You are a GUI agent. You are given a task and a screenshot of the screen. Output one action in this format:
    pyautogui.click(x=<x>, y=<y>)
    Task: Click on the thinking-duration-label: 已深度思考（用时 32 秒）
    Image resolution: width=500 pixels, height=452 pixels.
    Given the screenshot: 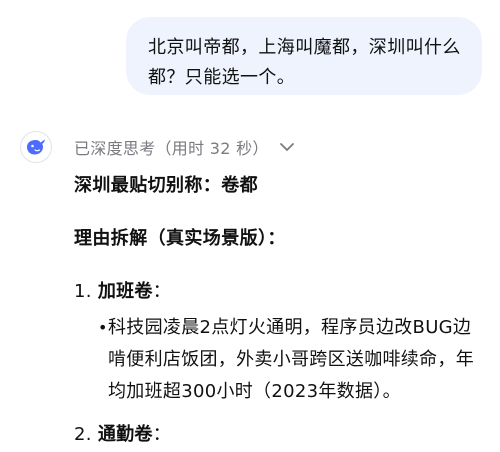 What is the action you would take?
    pyautogui.click(x=171, y=148)
    